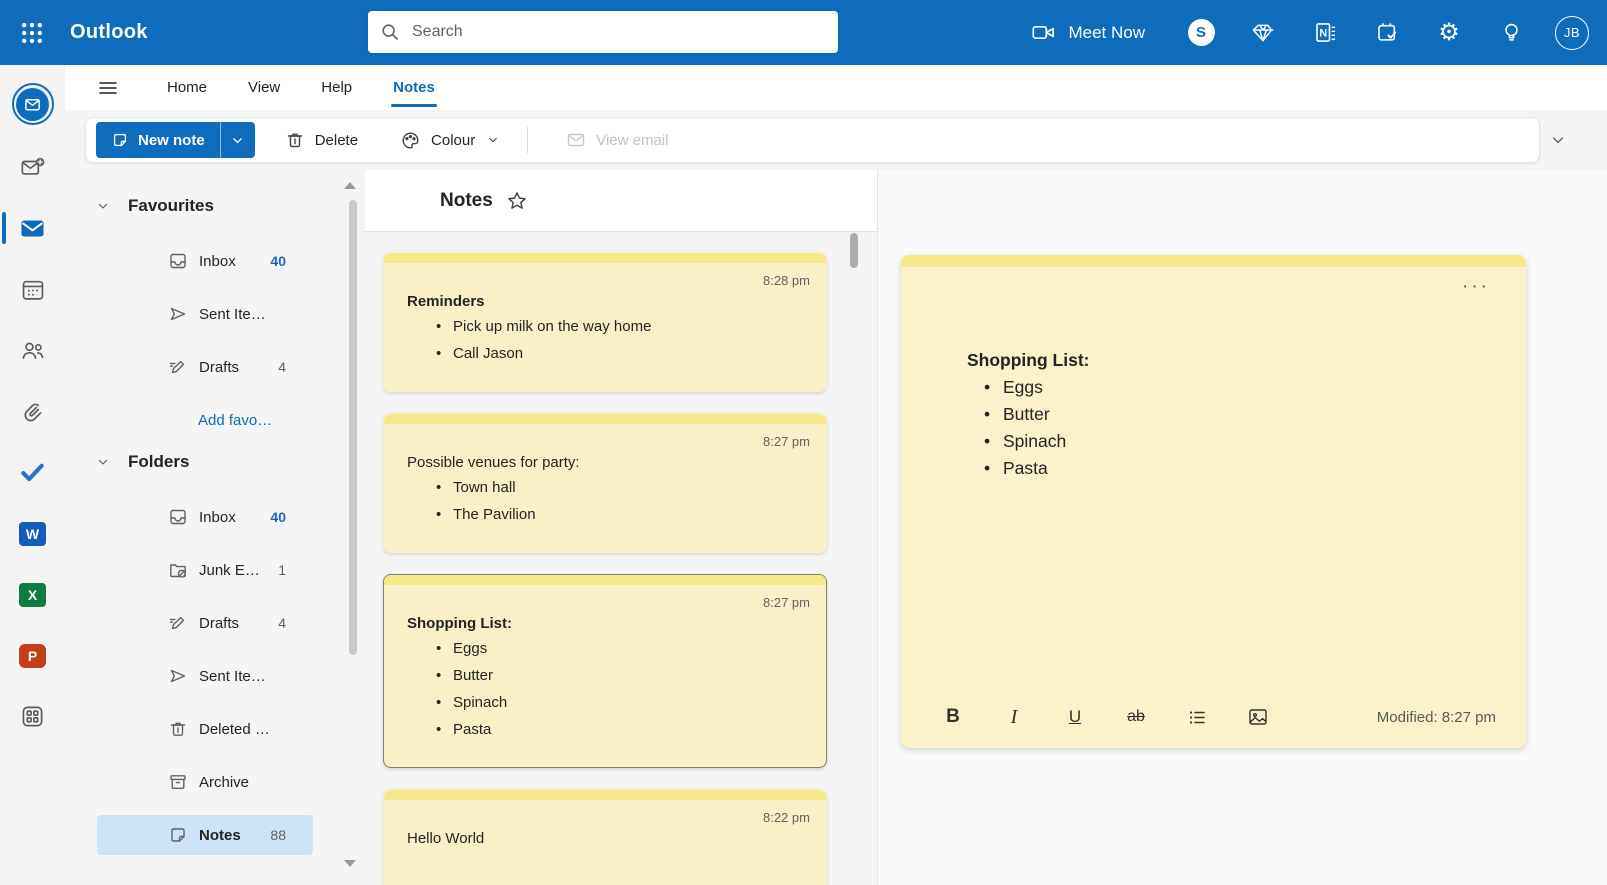 This screenshot has width=1607, height=885. Describe the element at coordinates (32, 104) in the screenshot. I see `rail-outlook-logo` at that location.